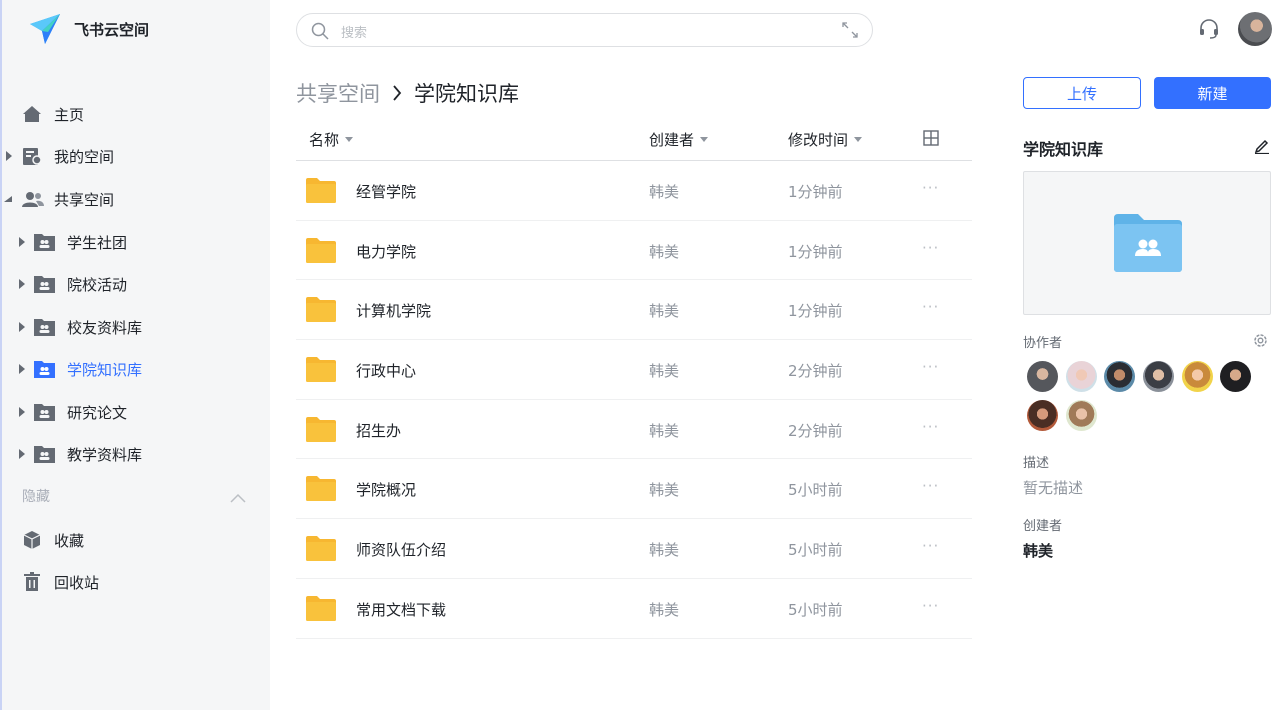 The image size is (1280, 710). I want to click on breadcrumb-current: 学院知识库, so click(466, 94).